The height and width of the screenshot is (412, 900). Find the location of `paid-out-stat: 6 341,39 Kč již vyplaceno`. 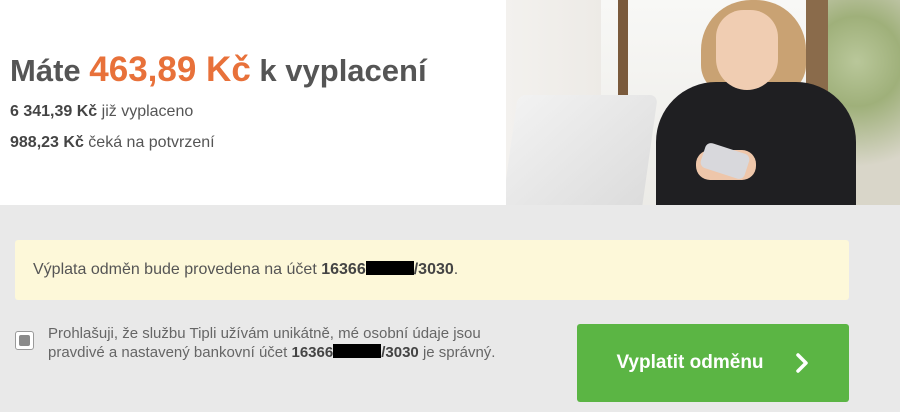

paid-out-stat: 6 341,39 Kč již vyplaceno is located at coordinates (101, 112).